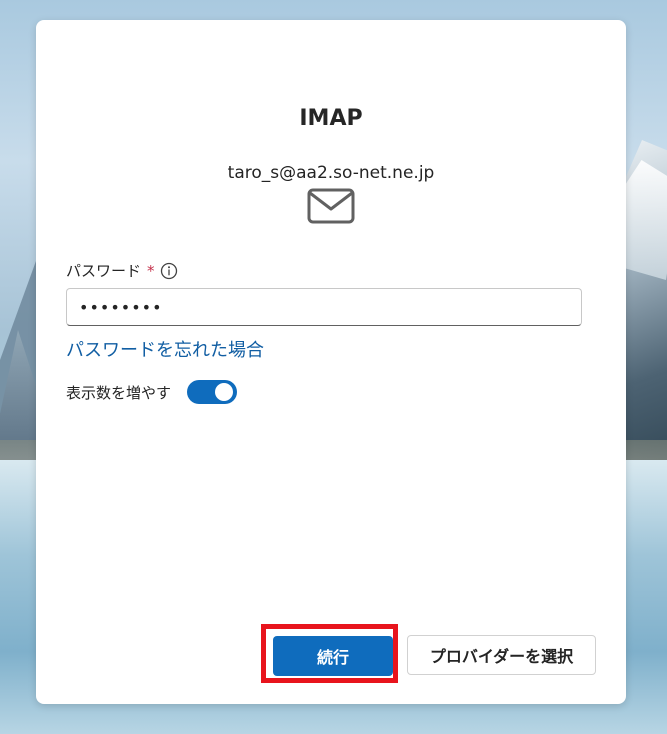  What do you see at coordinates (331, 173) in the screenshot?
I see `account-email: taro_s@aa2.so-net.ne.jp` at bounding box center [331, 173].